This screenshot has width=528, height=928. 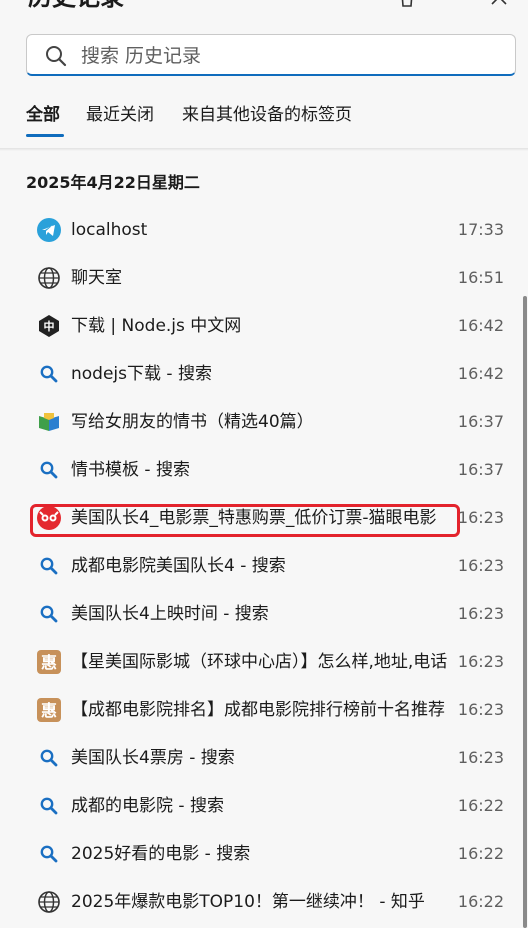 What do you see at coordinates (264, 806) in the screenshot?
I see `history-row: 成都的电影院 - 搜索 16:22` at bounding box center [264, 806].